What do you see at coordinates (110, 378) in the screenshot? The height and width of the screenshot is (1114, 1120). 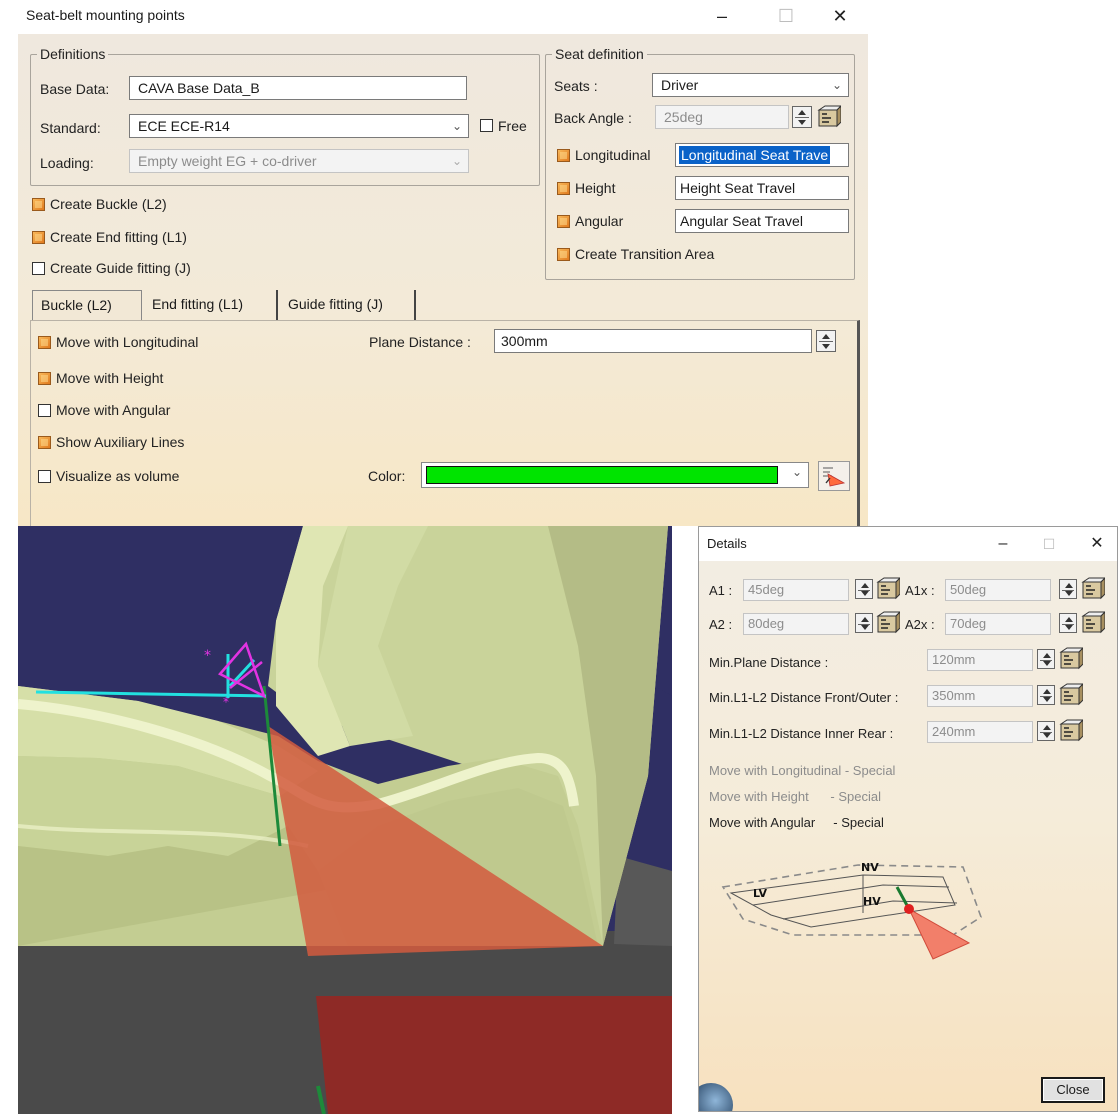 I see `move-height-label: Move with Height` at bounding box center [110, 378].